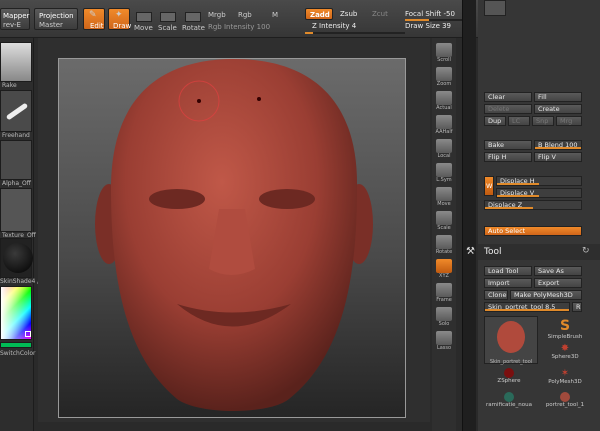 This screenshot has width=600, height=431. Describe the element at coordinates (444, 174) in the screenshot. I see `tool-l-sym: L.Sym` at that location.